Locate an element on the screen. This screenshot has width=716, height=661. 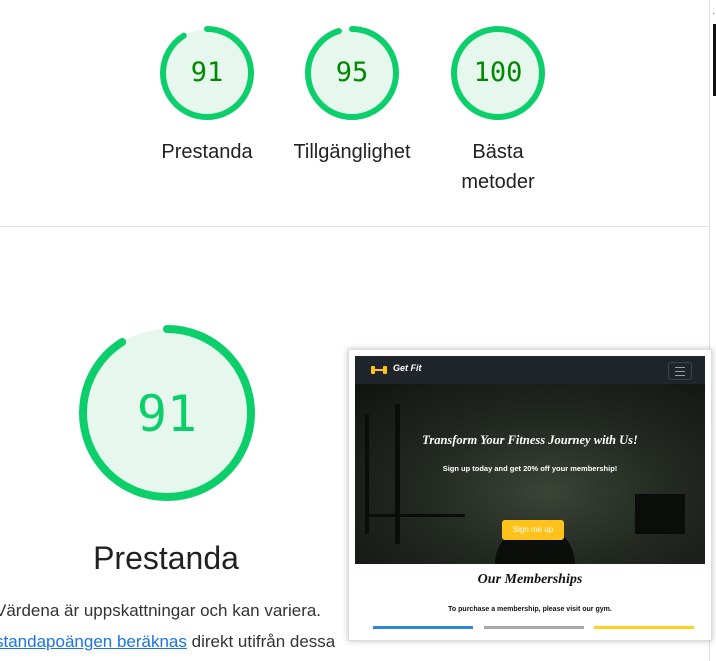
score-label-prestanda: Prestanda is located at coordinates (207, 152).